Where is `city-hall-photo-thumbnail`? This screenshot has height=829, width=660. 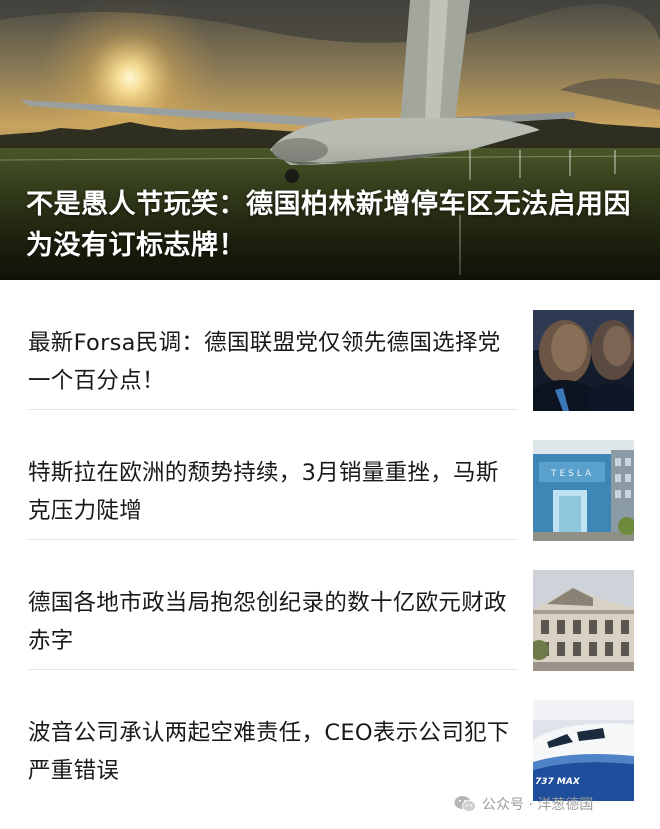 city-hall-photo-thumbnail is located at coordinates (583, 620).